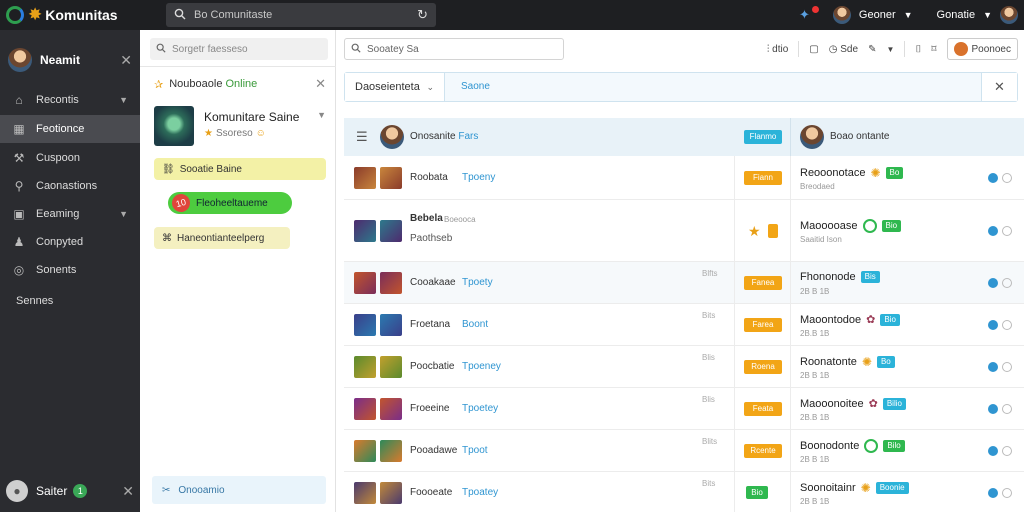 The image size is (1024, 512). Describe the element at coordinates (763, 325) in the screenshot. I see `row-tag: Farea` at that location.